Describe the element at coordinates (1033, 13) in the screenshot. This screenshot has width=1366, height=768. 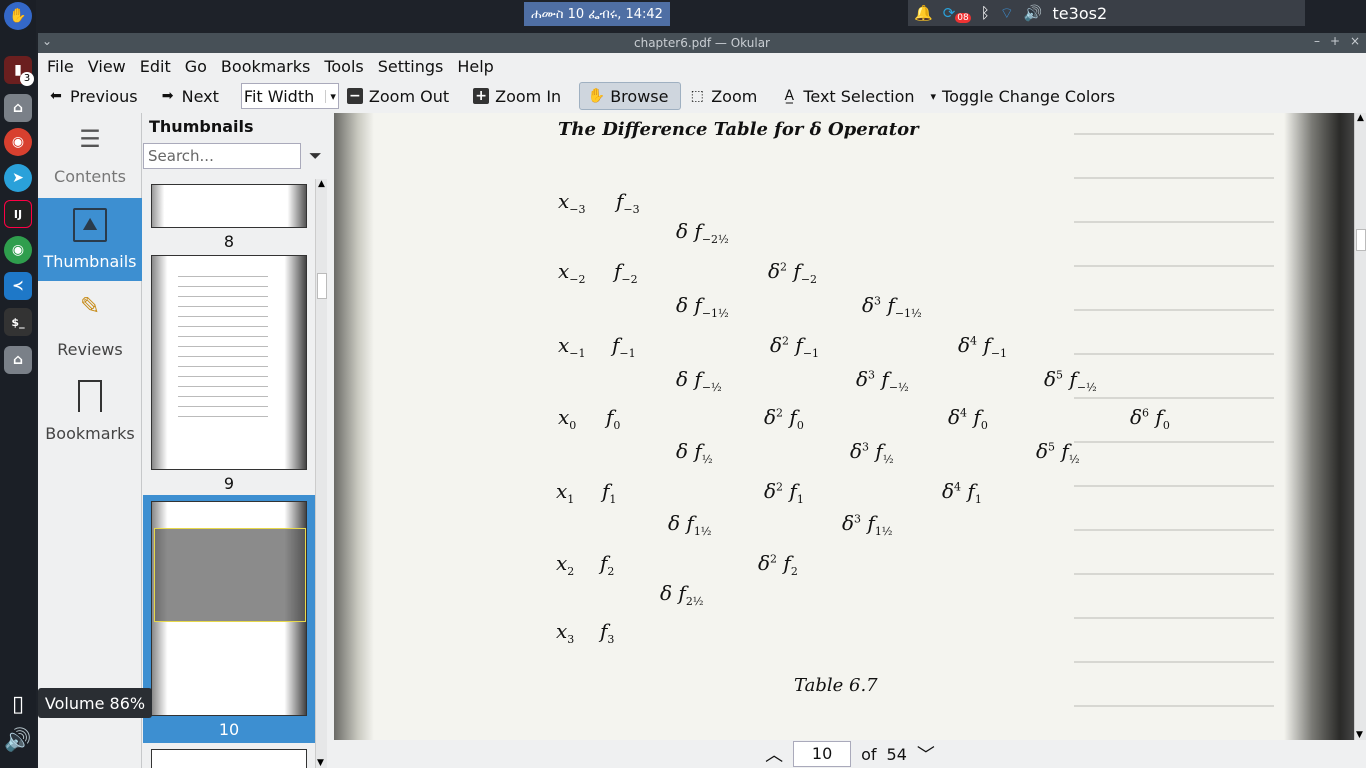
I see `speaker-icon: 🔊` at that location.